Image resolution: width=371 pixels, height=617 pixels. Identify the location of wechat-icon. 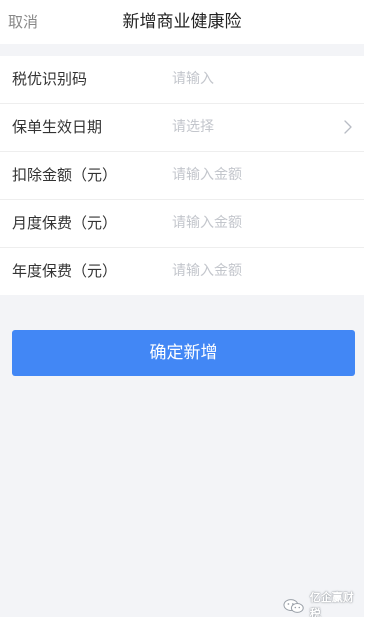
(293, 606).